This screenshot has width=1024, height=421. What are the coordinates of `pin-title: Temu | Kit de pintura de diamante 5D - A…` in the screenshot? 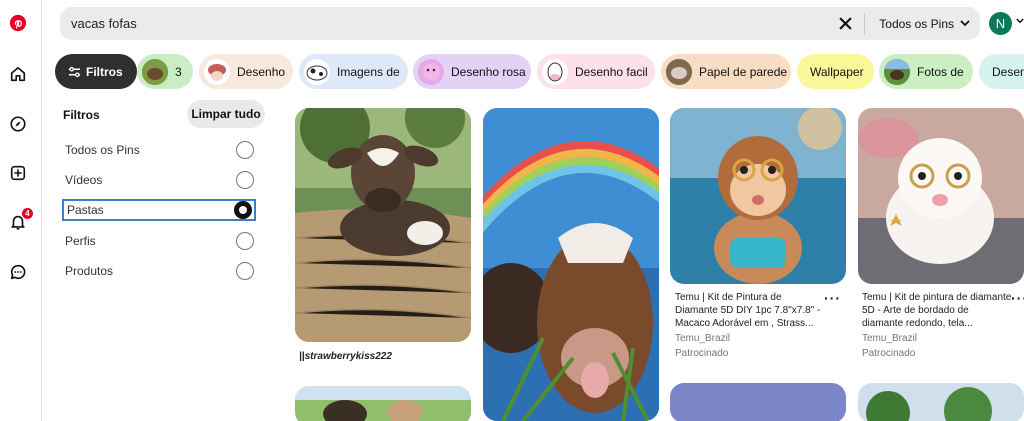 It's located at (937, 310).